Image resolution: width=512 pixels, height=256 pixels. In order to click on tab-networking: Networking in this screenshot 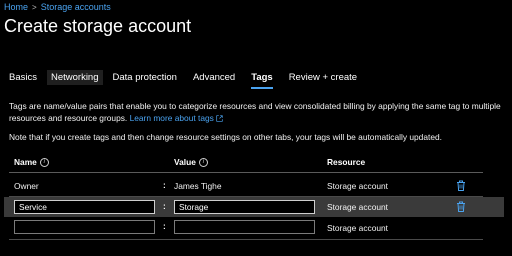, I will do `click(74, 77)`.